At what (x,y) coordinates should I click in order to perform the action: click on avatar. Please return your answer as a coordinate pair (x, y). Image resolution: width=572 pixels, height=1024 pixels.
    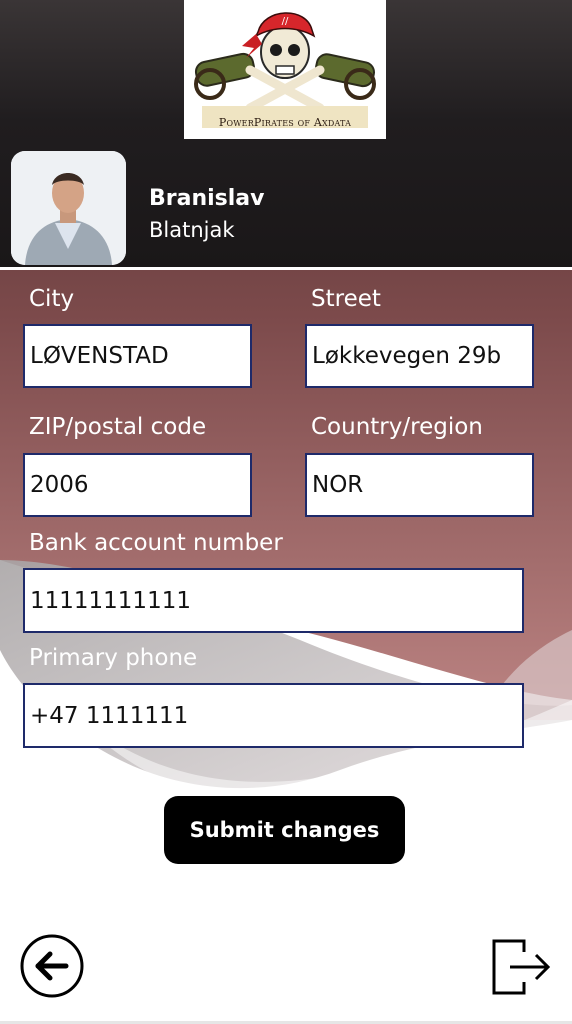
    Looking at the image, I should click on (68, 208).